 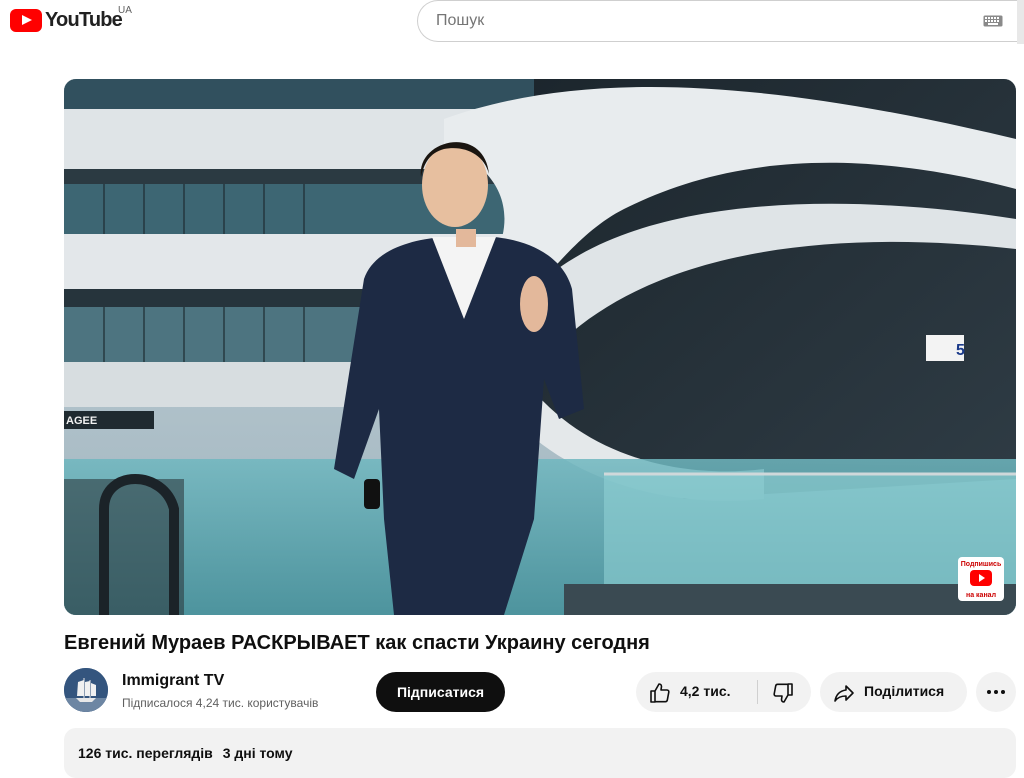 I want to click on svg-text: на канал, so click(x=981, y=595).